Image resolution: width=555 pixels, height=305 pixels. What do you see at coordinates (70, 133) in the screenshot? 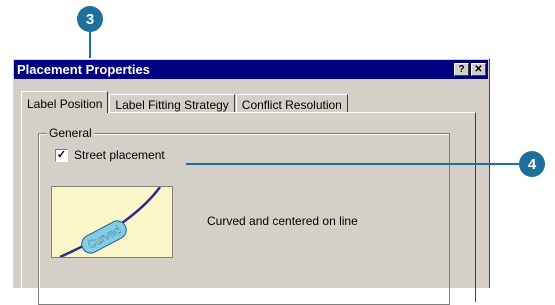
I see `general-group-legend: General` at bounding box center [70, 133].